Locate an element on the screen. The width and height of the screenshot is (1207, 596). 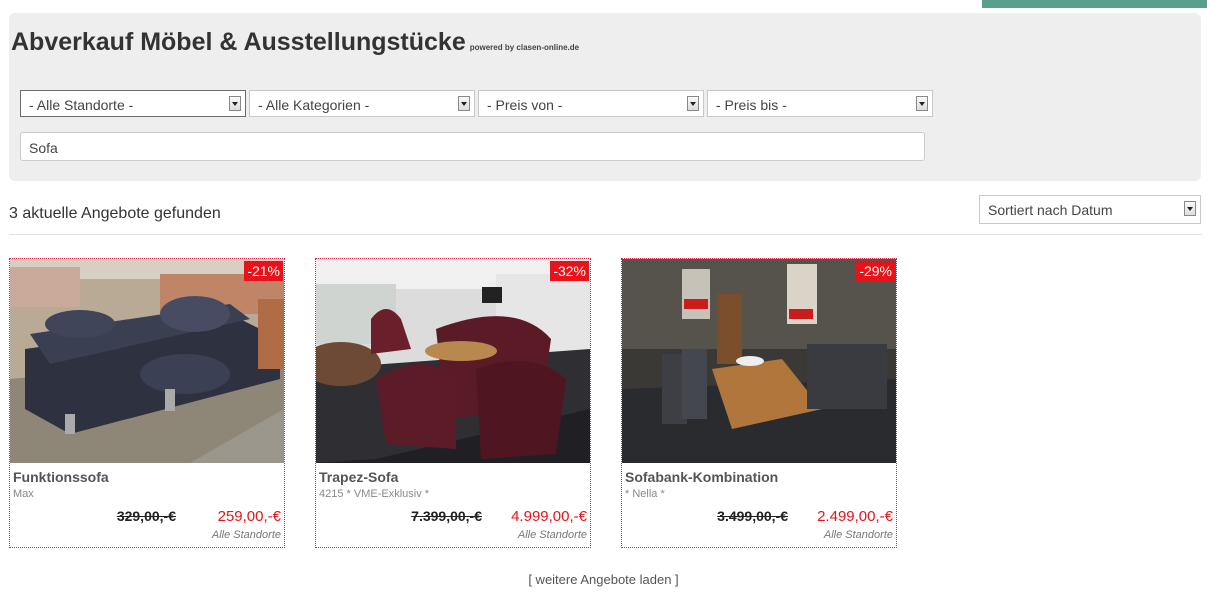
product-name: Funktionssofa is located at coordinates (61, 477).